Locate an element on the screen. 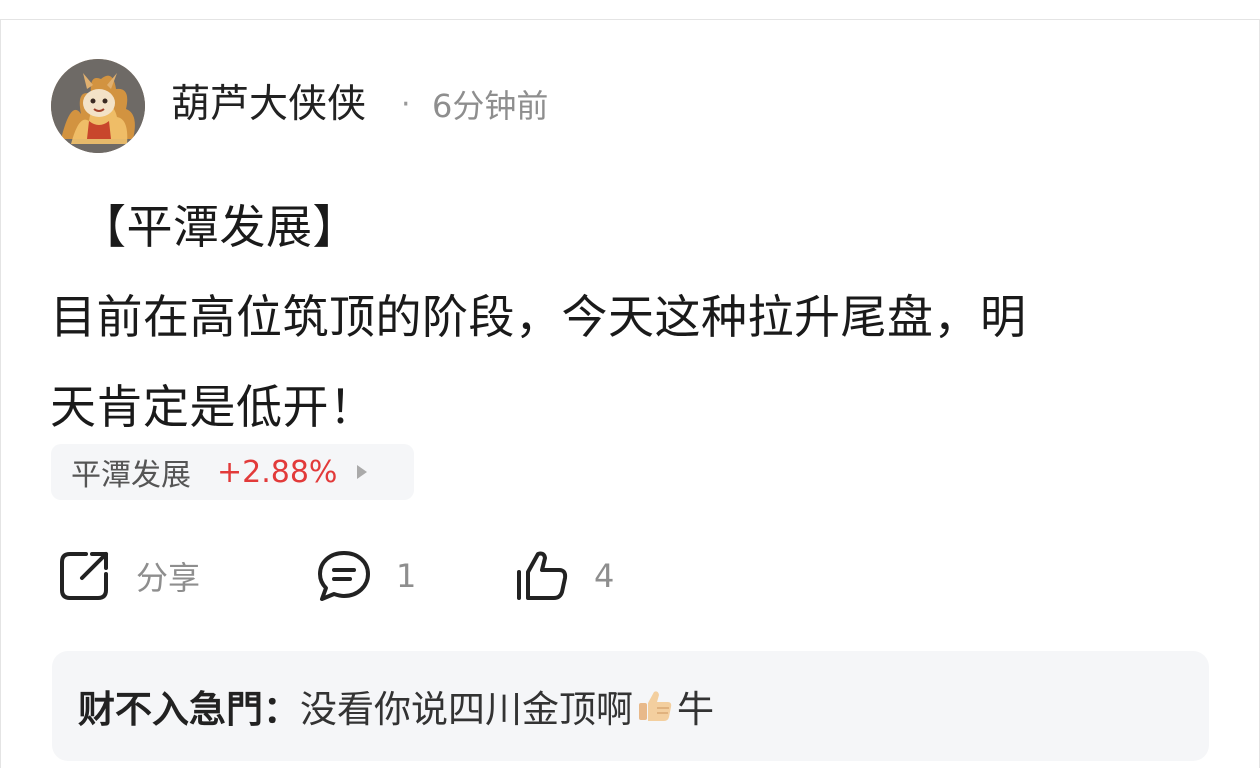  share-label: 分享 is located at coordinates (168, 578).